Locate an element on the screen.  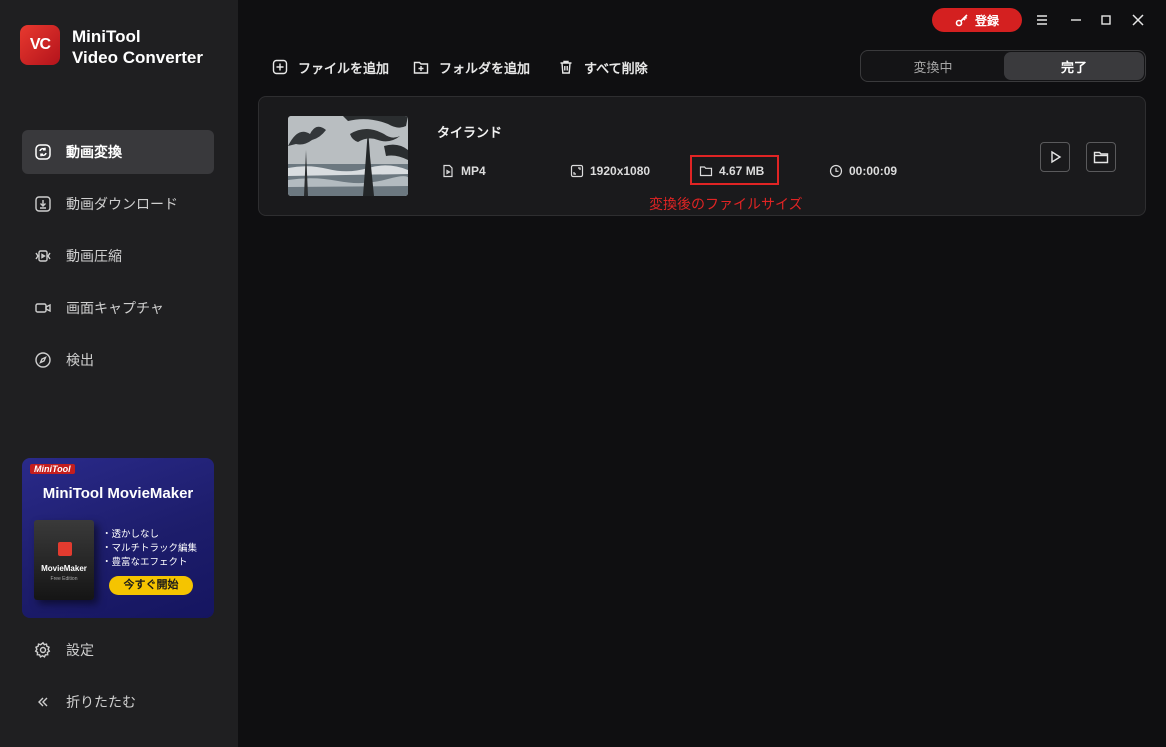
close-button is located at coordinates (1138, 20).